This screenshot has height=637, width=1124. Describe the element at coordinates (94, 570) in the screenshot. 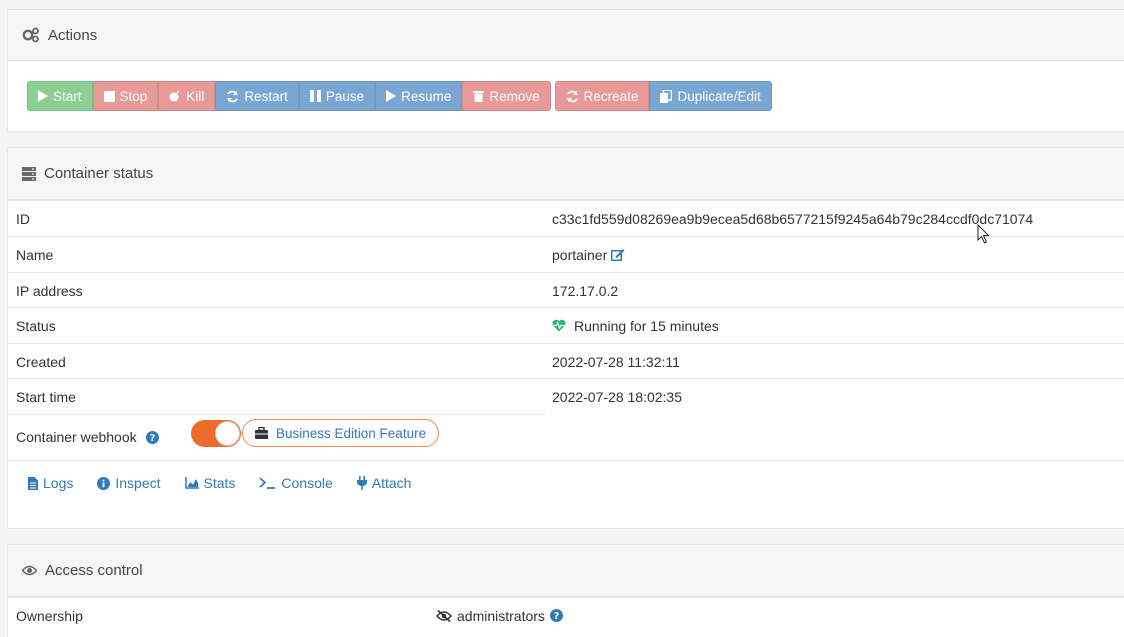

I see `access-control-title: Access control` at that location.